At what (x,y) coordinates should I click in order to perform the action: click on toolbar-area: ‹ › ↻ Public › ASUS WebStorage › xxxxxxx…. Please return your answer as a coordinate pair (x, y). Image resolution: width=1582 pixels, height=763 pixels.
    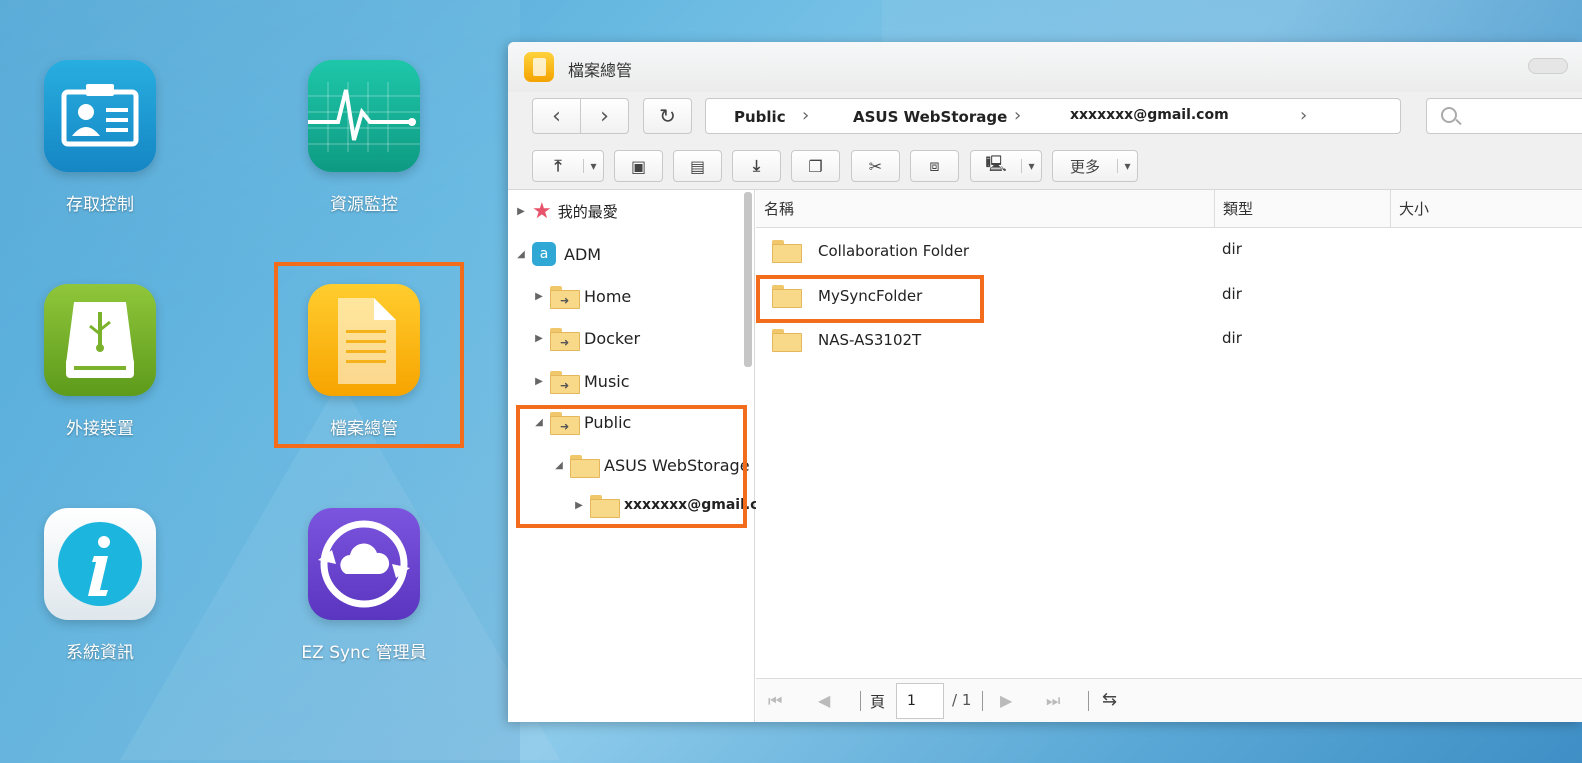
    Looking at the image, I should click on (1045, 141).